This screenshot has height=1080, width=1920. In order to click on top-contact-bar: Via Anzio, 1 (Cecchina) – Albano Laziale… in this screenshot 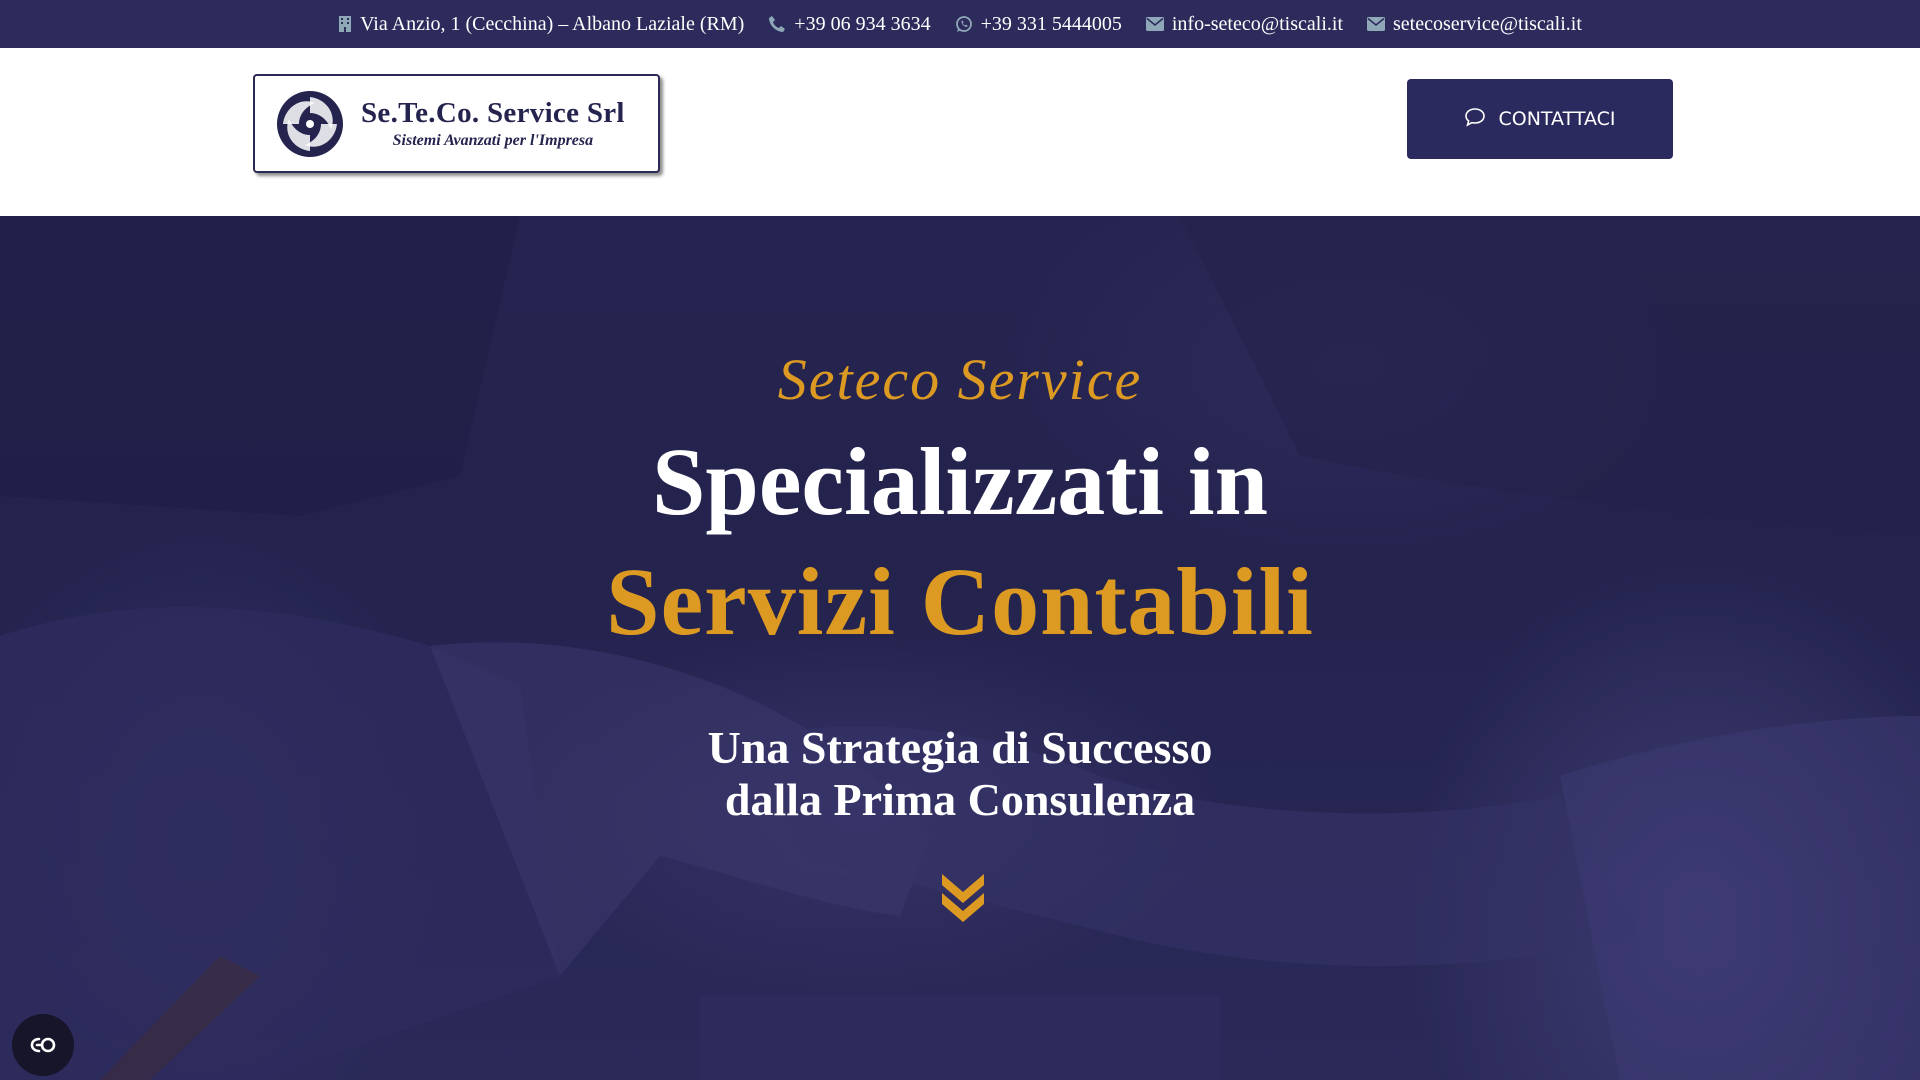, I will do `click(960, 24)`.